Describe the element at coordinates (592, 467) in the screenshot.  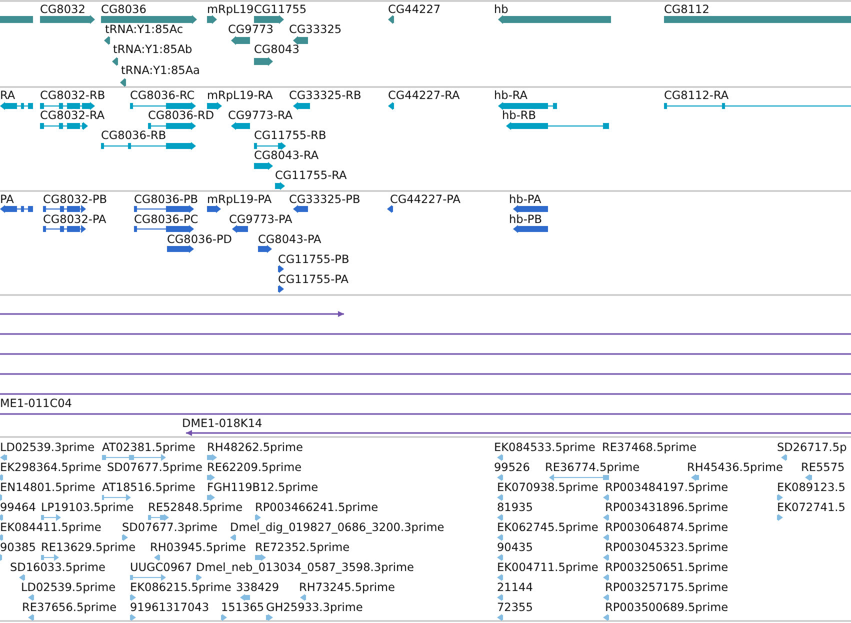
I see `feature-label: RE36774.5prime` at that location.